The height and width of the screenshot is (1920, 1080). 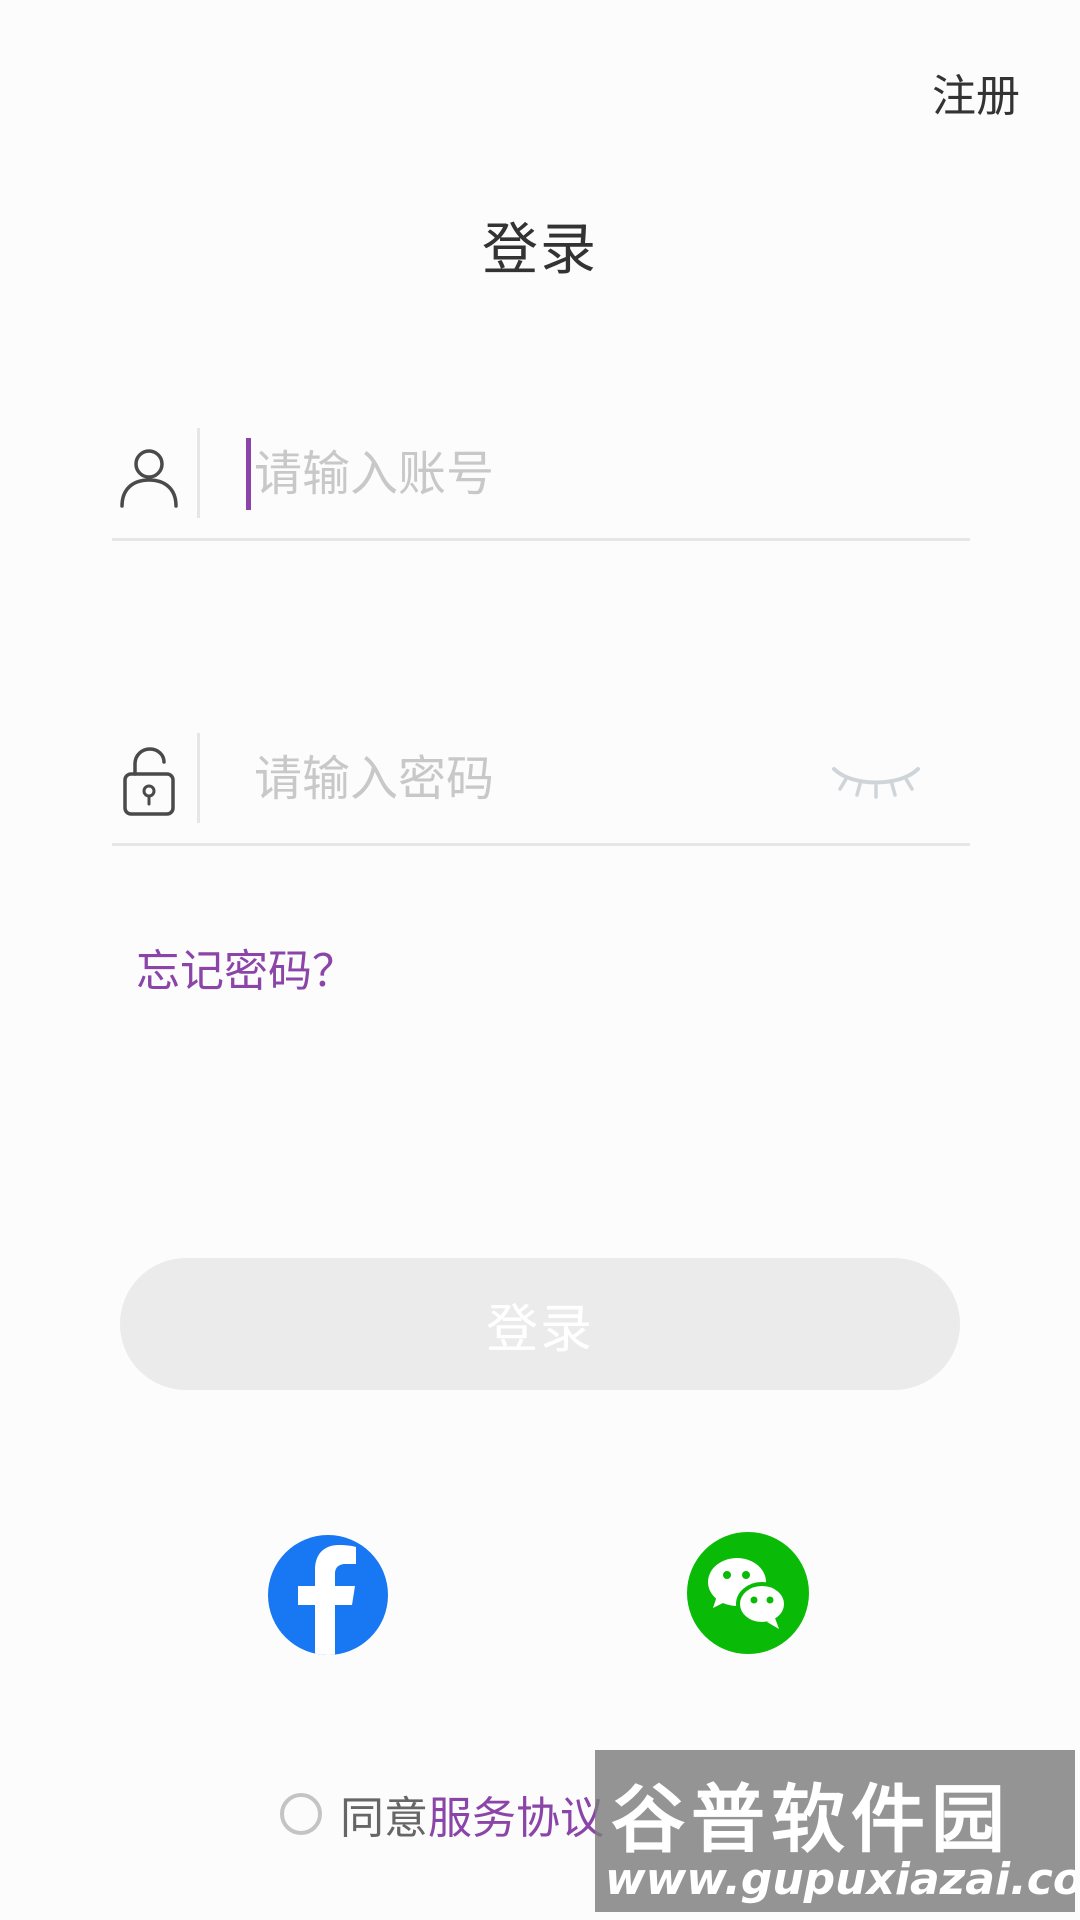 I want to click on unlock-icon, so click(x=149, y=782).